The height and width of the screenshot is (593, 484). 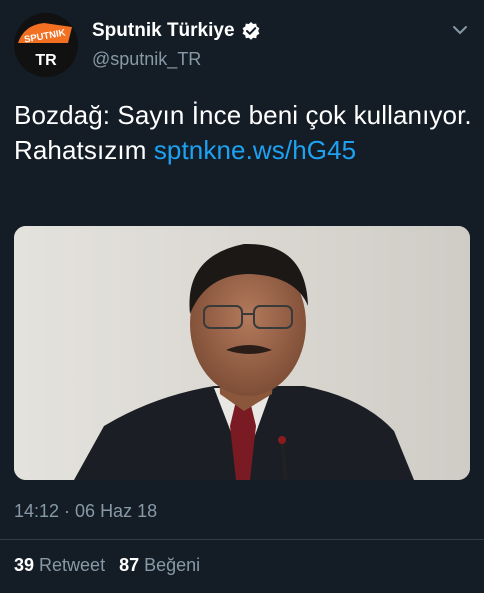 What do you see at coordinates (24, 565) in the screenshot?
I see `retweet-count: 39` at bounding box center [24, 565].